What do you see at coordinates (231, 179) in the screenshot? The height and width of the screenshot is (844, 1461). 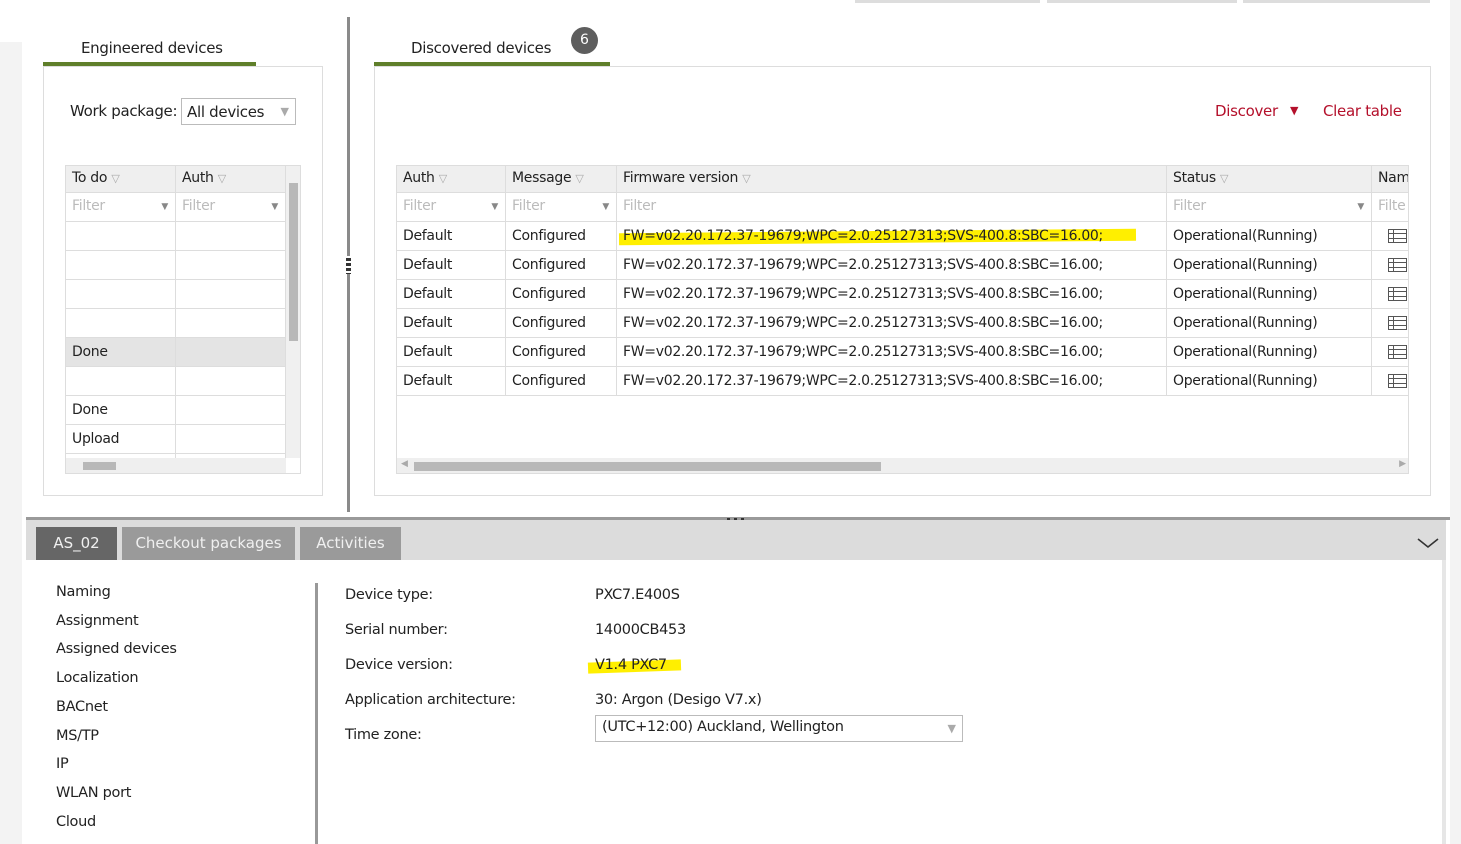 I see `column-header-auth: Auth ▽` at bounding box center [231, 179].